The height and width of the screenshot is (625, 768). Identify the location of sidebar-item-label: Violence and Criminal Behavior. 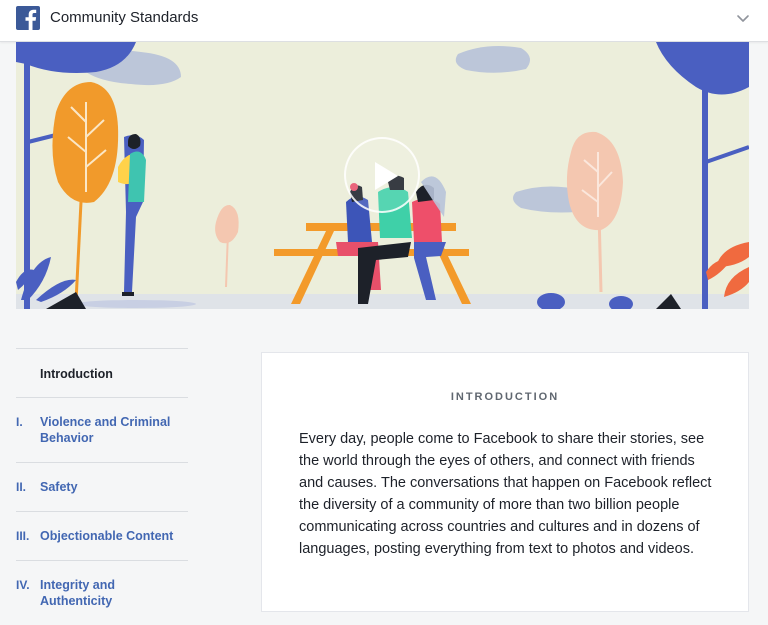
(105, 430).